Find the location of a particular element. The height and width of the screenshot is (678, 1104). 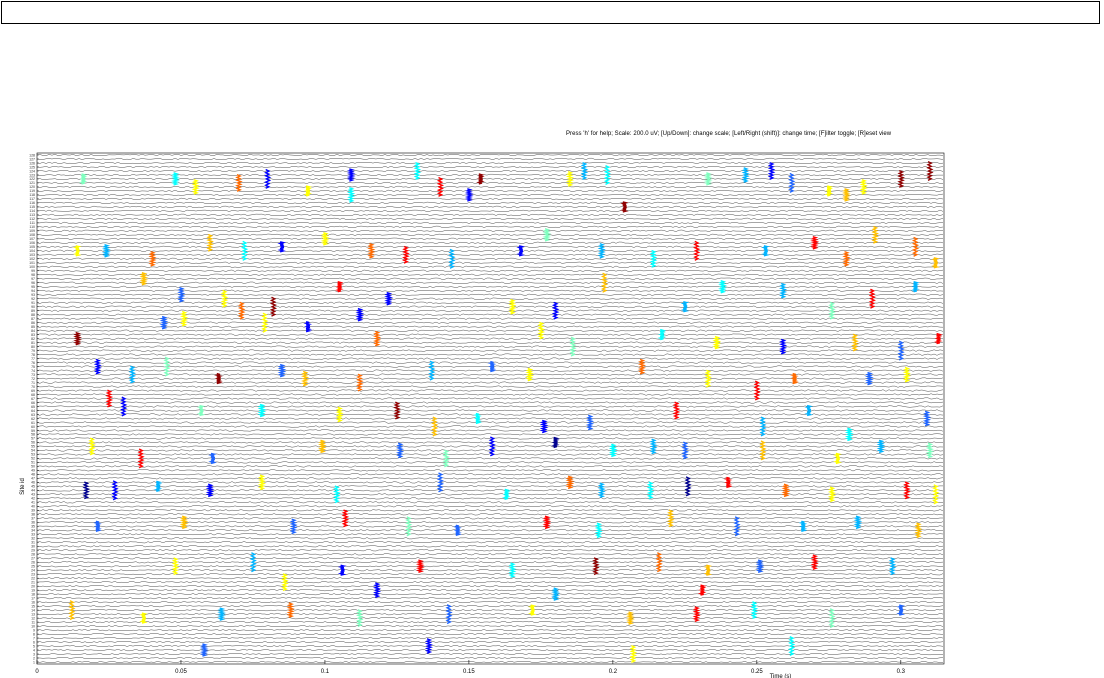

y-tick-label: 125 is located at coordinates (32, 167).